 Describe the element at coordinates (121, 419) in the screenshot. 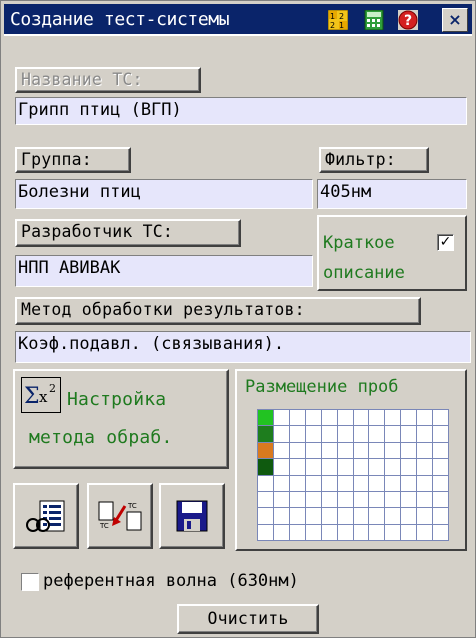

I see `method-settings-button: Σ x 2 Настройка метода обраб.` at that location.